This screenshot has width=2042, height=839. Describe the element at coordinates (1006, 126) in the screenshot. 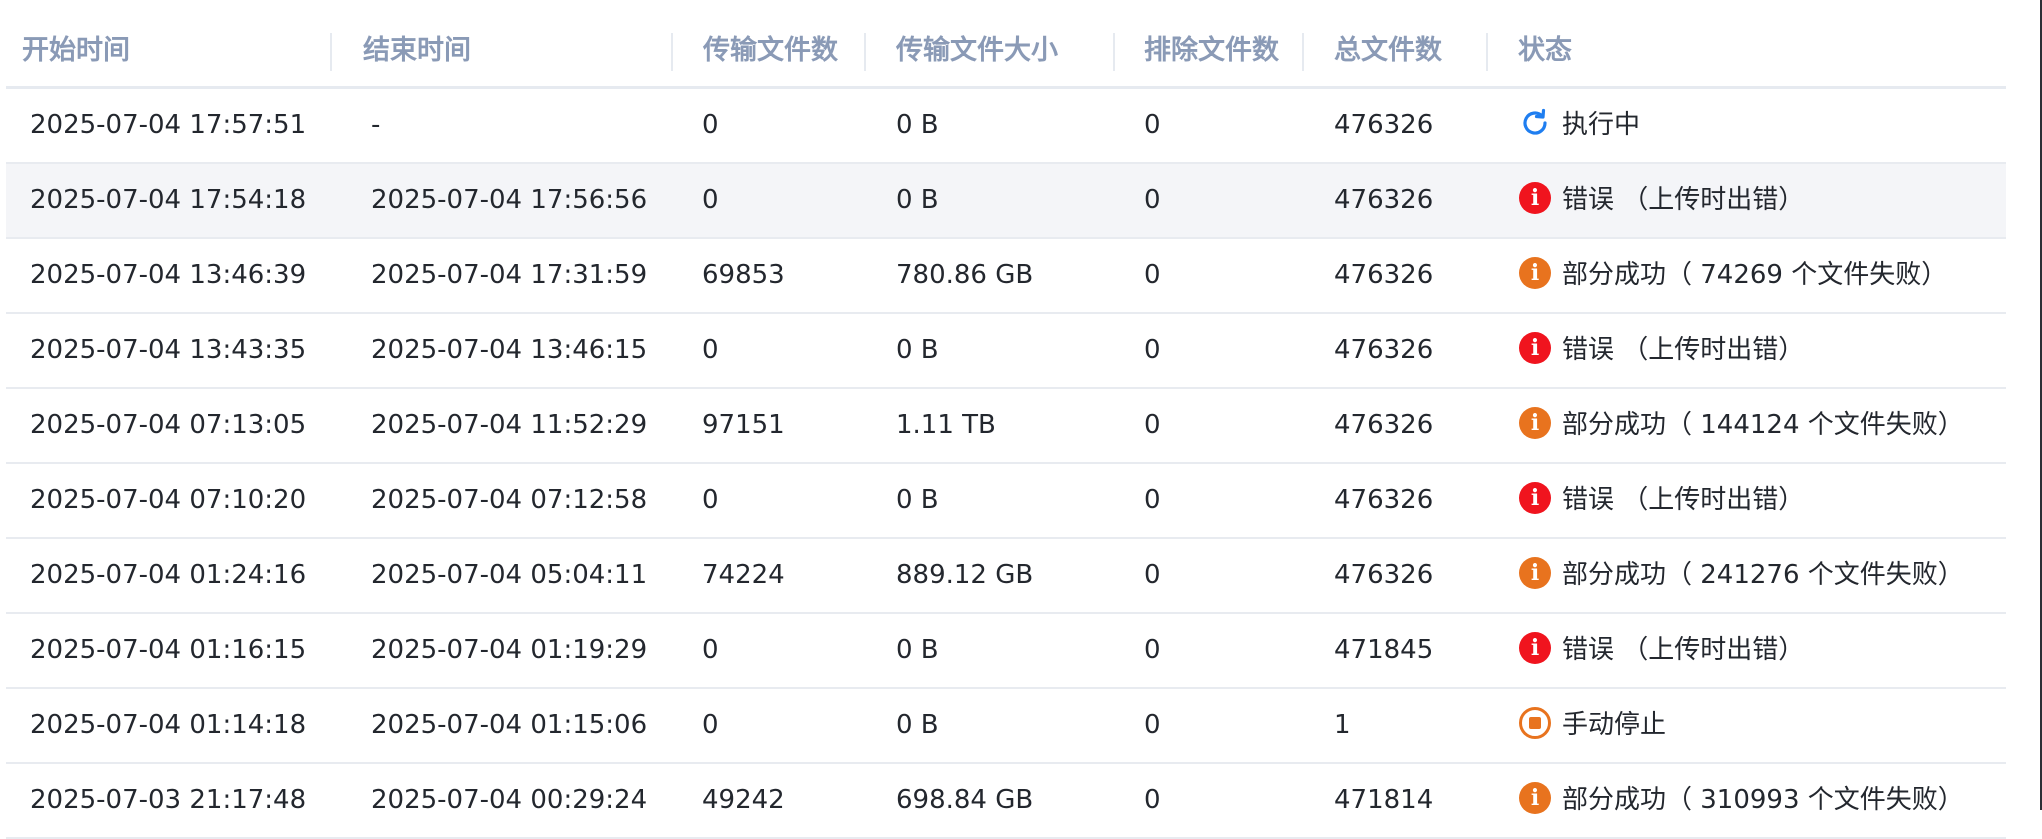

I see `table-row: 2025-07-04 17:57:51 - 0 0 B 0 476326 执行中` at that location.